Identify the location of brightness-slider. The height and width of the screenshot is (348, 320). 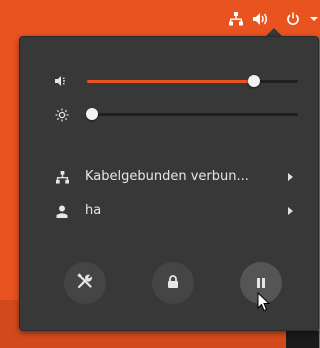
(192, 114).